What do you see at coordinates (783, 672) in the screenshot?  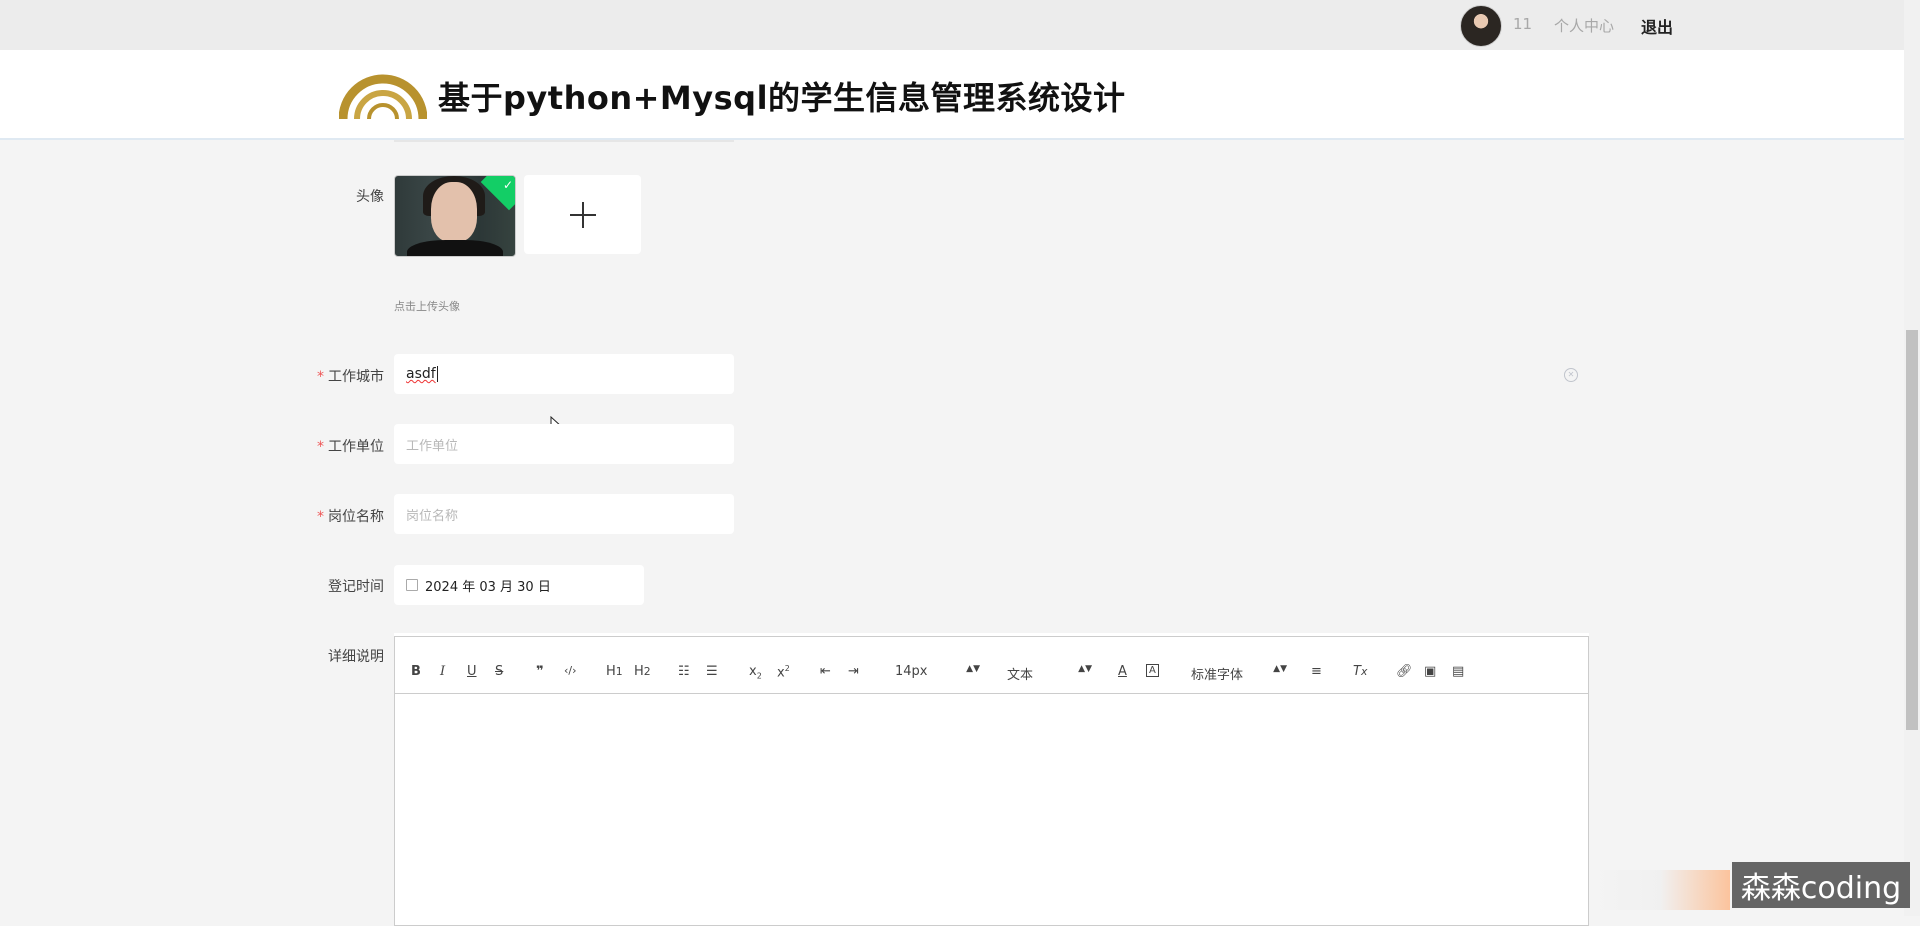 I see `superscript-icon: x2` at bounding box center [783, 672].